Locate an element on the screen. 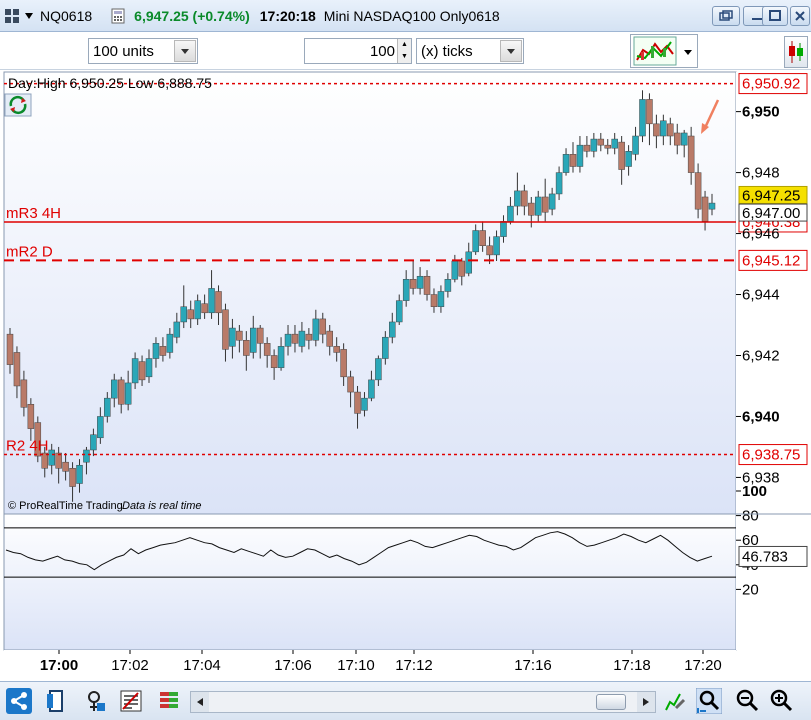 This screenshot has height=720, width=811. calculator-icon is located at coordinates (118, 16).